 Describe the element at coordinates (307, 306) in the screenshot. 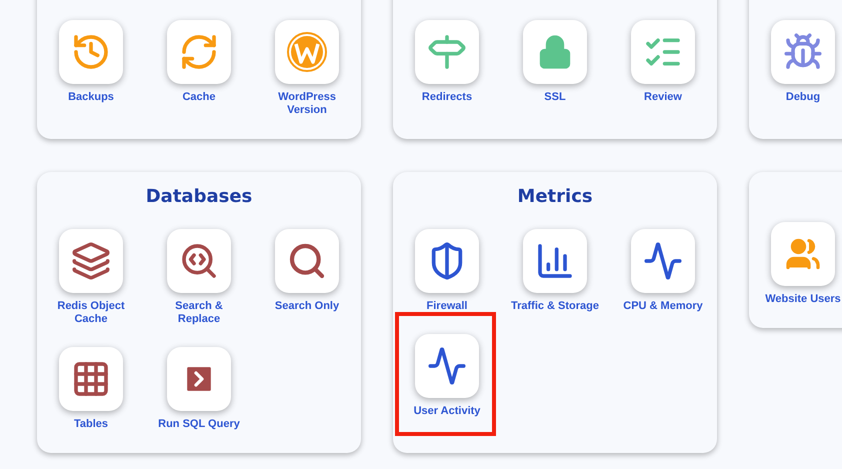

I see `tool-label: Search Only` at that location.